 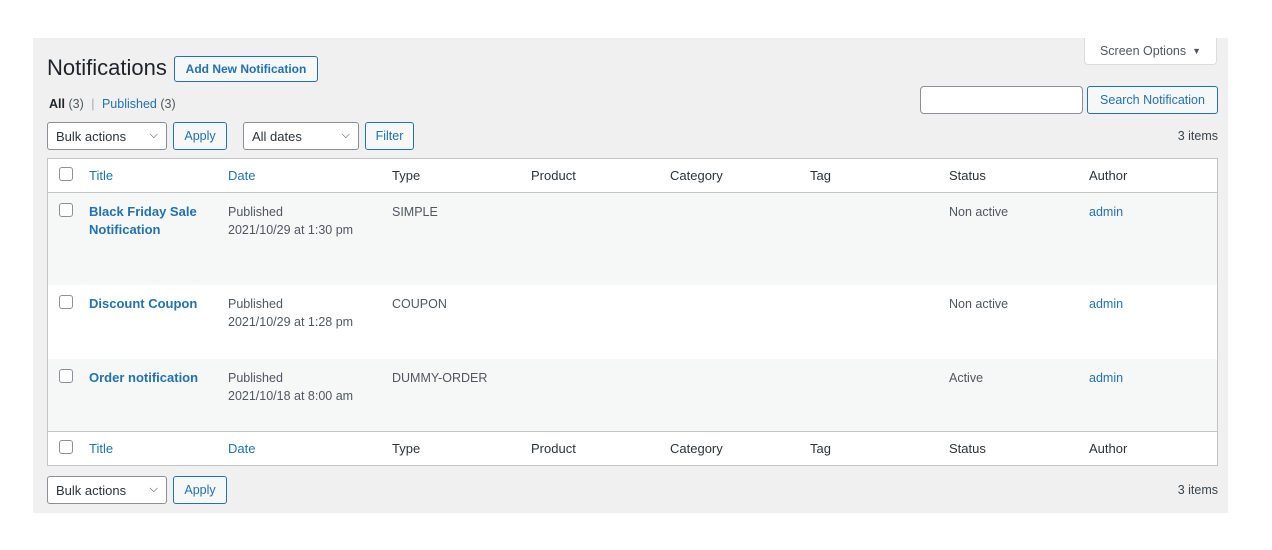 I want to click on view-filters: All (3) | Published (3), so click(x=112, y=104).